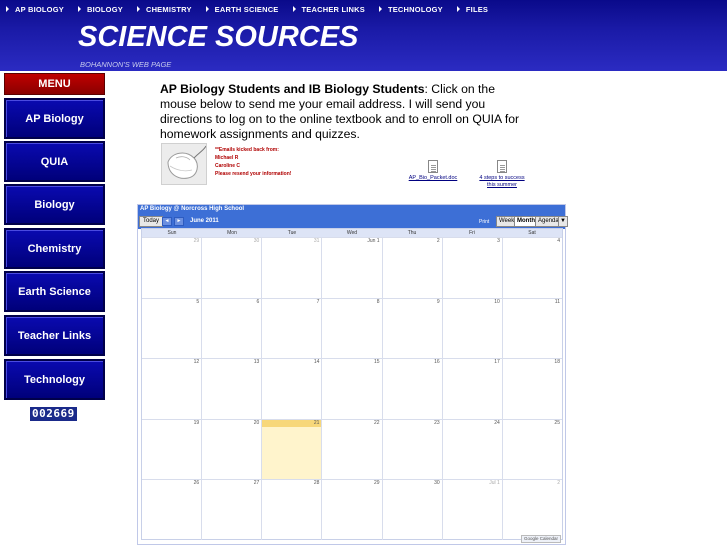 This screenshot has height=545, width=727. Describe the element at coordinates (557, 301) in the screenshot. I see `day-number: 11` at that location.